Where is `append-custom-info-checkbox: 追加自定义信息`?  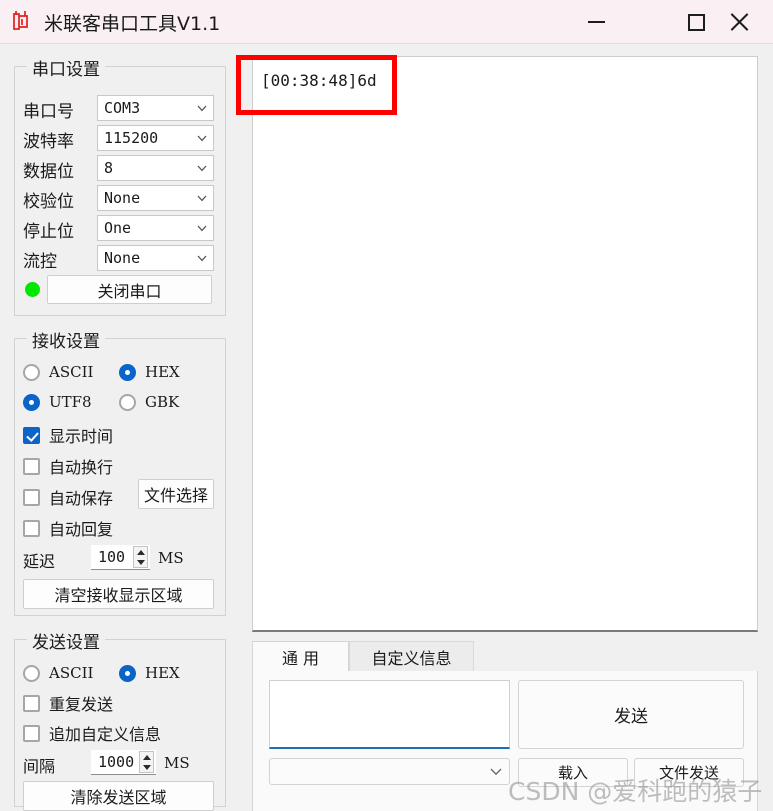 append-custom-info-checkbox: 追加自定义信息 is located at coordinates (92, 733).